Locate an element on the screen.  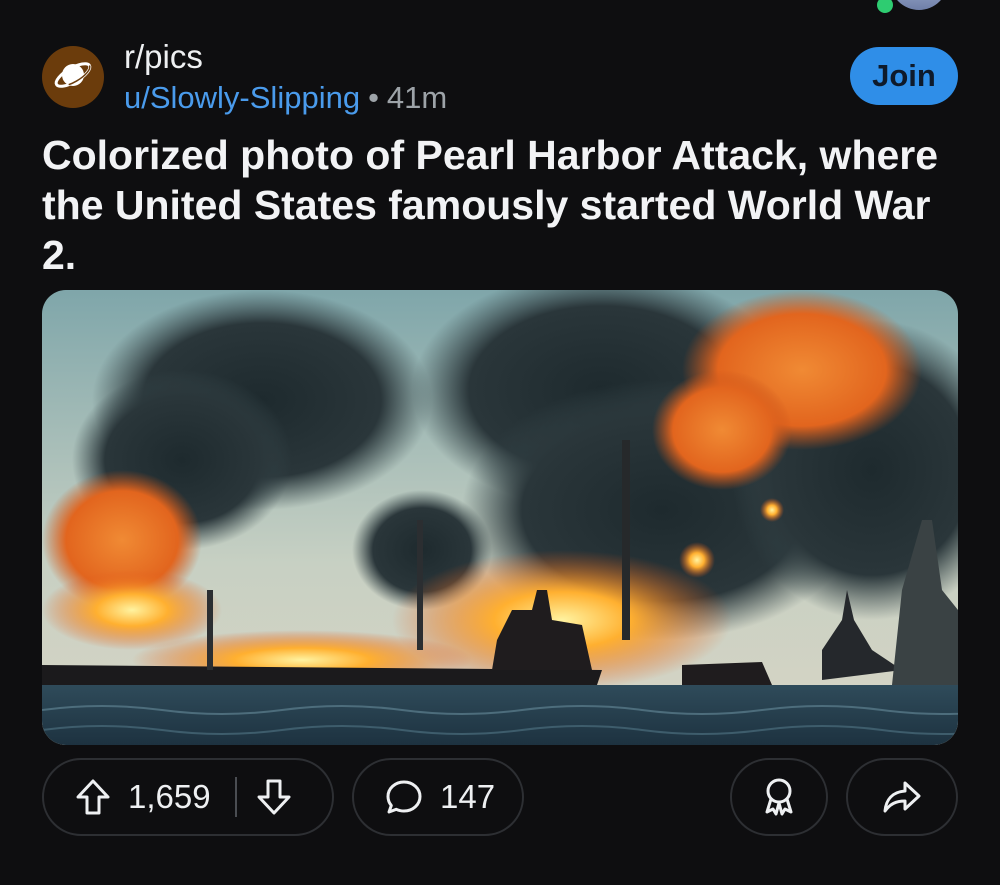
share-arrow-icon is located at coordinates (902, 797).